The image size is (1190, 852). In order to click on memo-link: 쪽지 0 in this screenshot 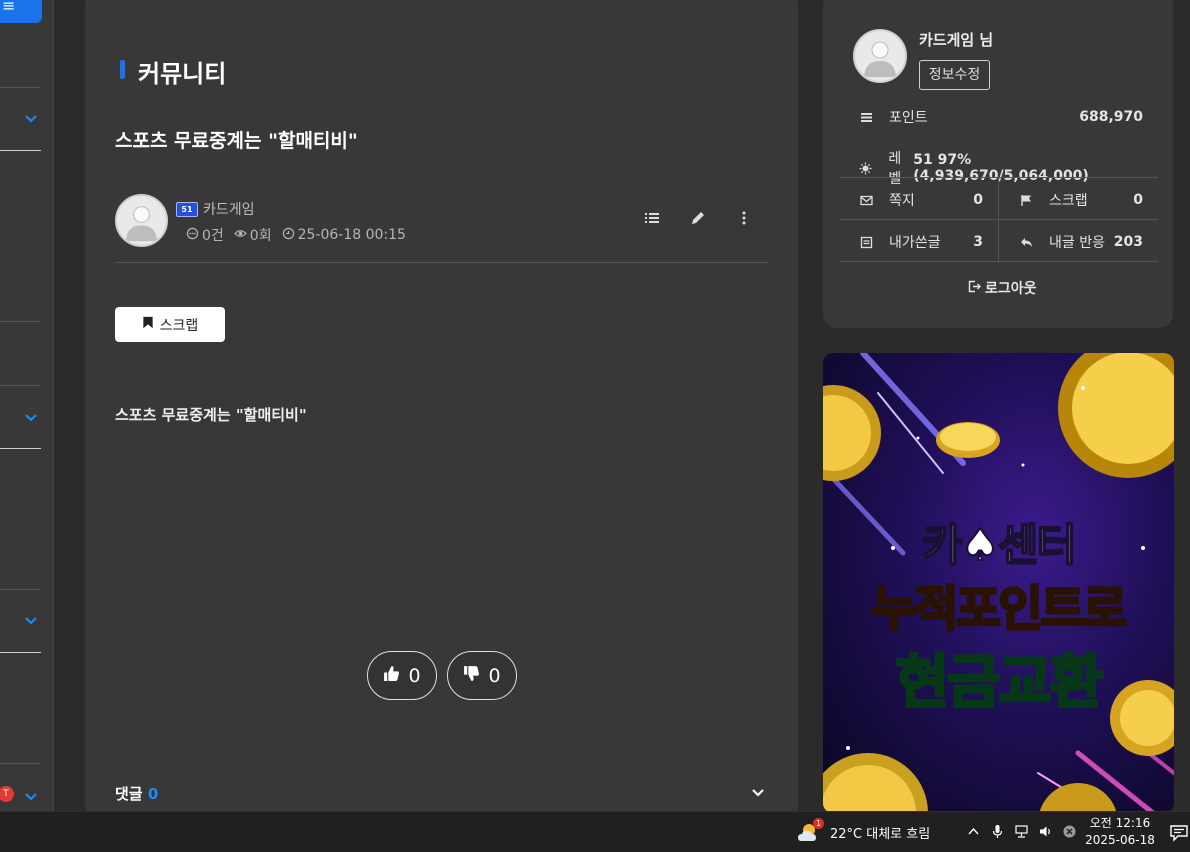, I will do `click(920, 200)`.